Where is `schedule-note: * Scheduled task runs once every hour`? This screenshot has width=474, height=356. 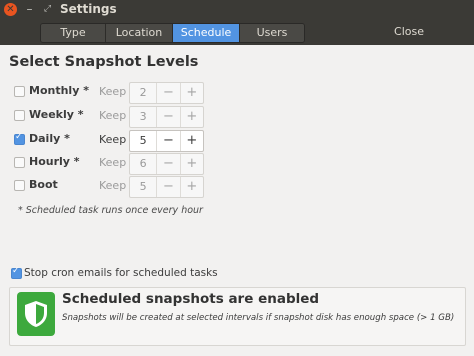 schedule-note: * Scheduled task runs once every hour is located at coordinates (110, 210).